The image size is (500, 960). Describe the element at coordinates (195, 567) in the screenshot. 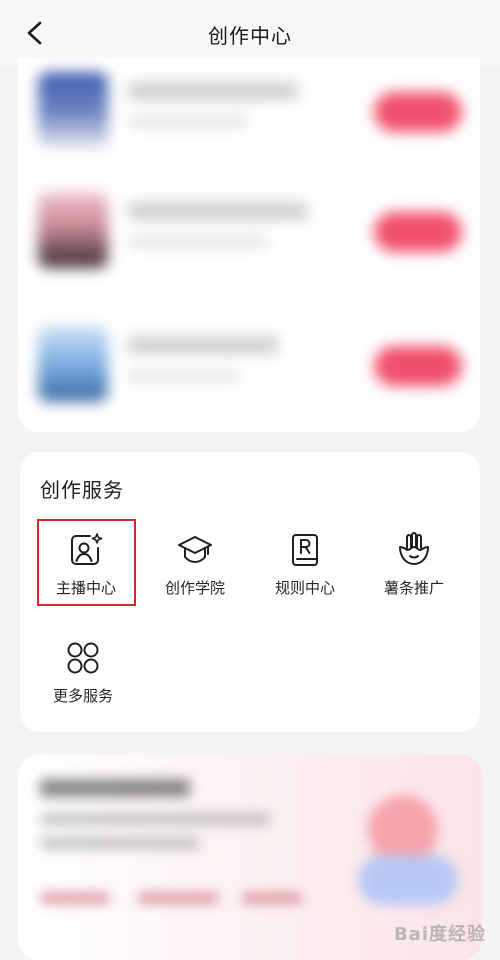

I see `service-creator-academy: 创作学院` at that location.